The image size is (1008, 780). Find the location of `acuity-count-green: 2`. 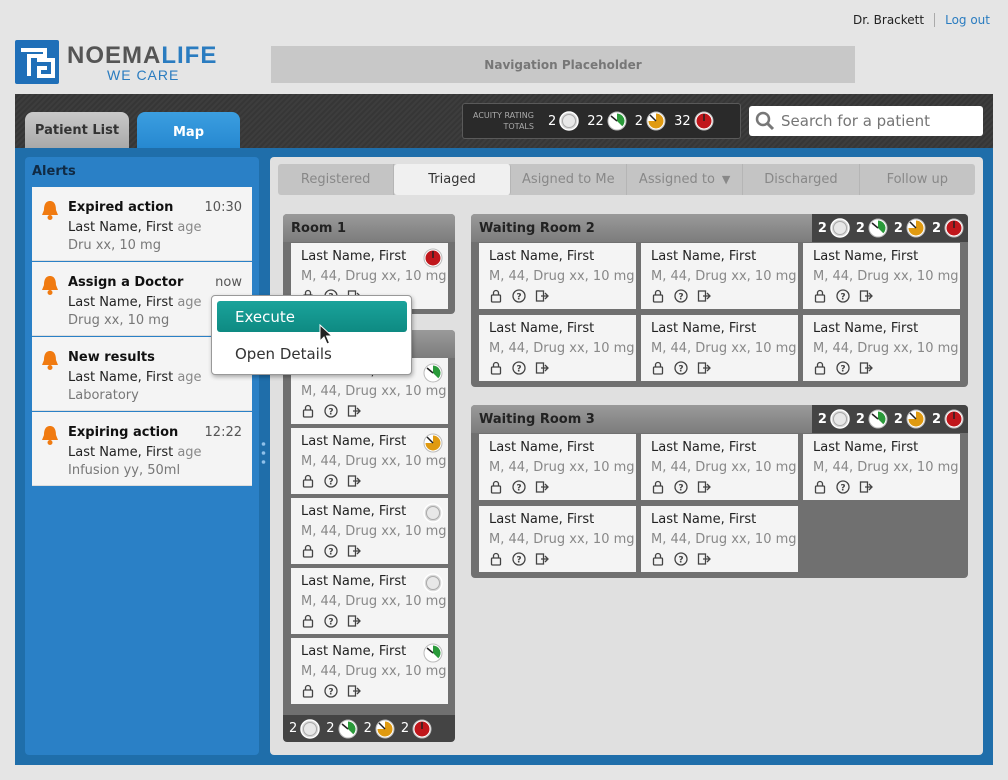

acuity-count-green: 2 is located at coordinates (342, 729).